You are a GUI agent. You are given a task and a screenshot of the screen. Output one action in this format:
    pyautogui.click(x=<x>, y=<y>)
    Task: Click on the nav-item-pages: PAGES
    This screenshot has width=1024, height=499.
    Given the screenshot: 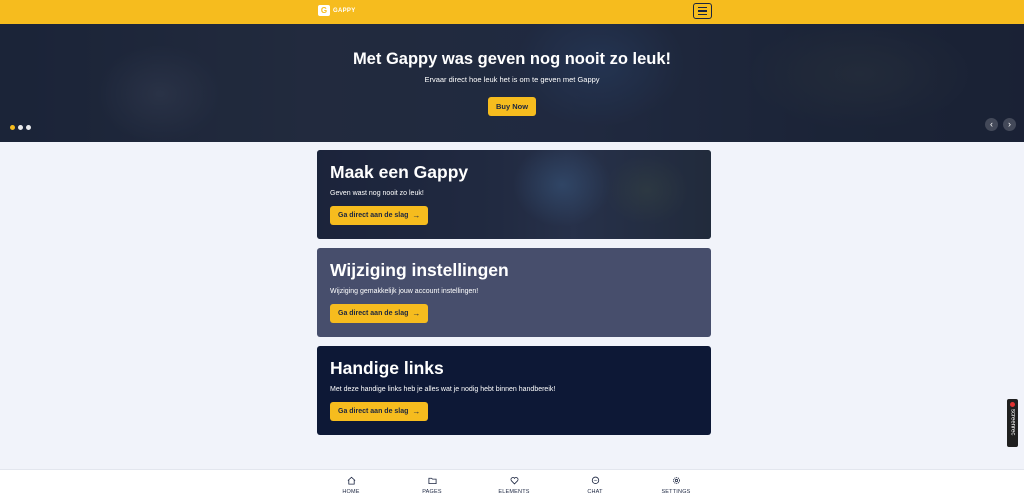 What is the action you would take?
    pyautogui.click(x=432, y=485)
    